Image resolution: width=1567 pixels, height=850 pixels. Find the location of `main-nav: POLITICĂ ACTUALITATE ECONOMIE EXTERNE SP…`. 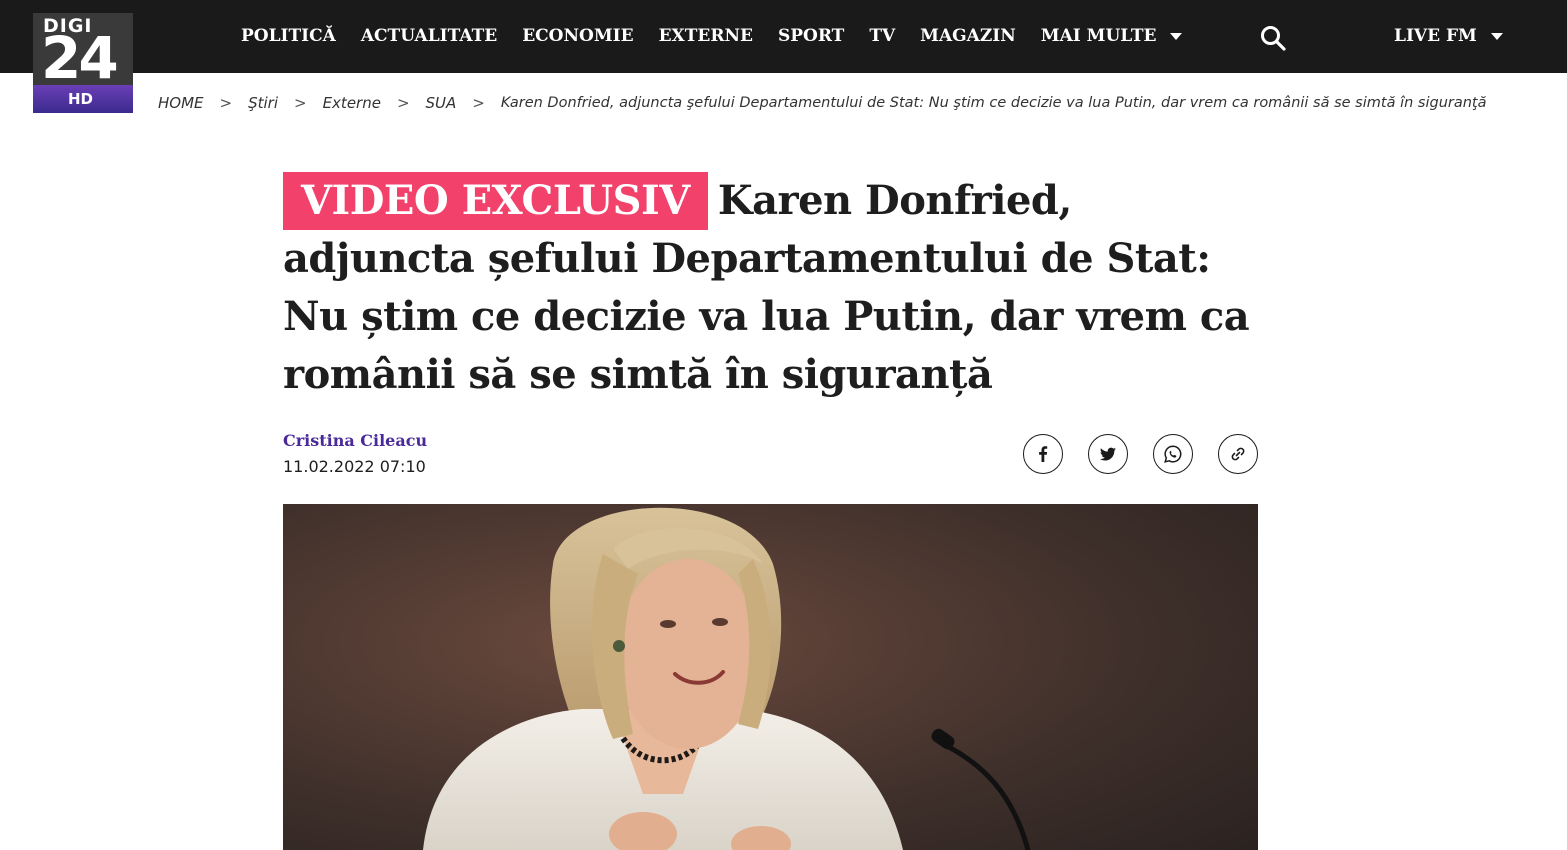

main-nav: POLITICĂ ACTUALITATE ECONOMIE EXTERNE SP… is located at coordinates (724, 36).